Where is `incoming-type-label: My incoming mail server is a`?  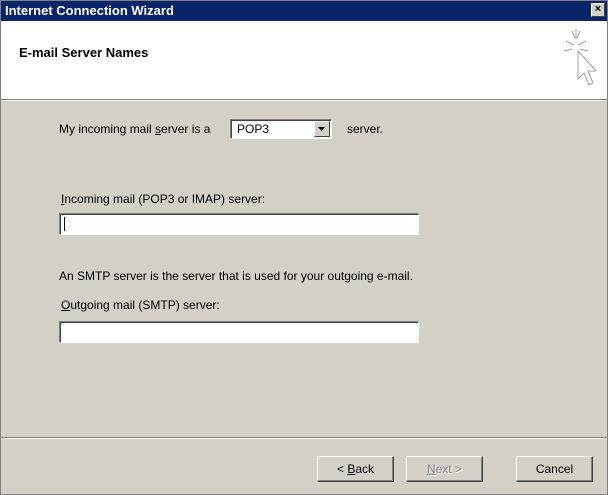
incoming-type-label: My incoming mail server is a is located at coordinates (135, 129).